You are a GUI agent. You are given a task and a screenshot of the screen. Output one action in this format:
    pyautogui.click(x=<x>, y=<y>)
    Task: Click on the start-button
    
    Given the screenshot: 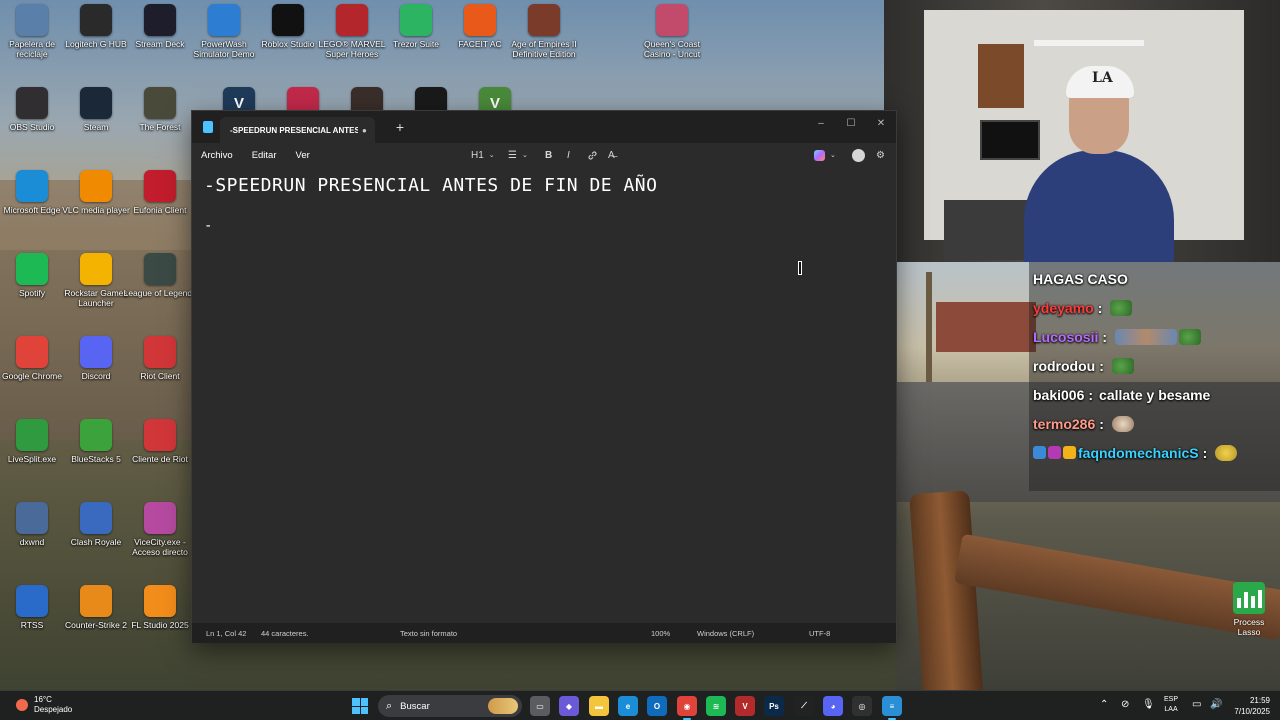 What is the action you would take?
    pyautogui.click(x=360, y=706)
    